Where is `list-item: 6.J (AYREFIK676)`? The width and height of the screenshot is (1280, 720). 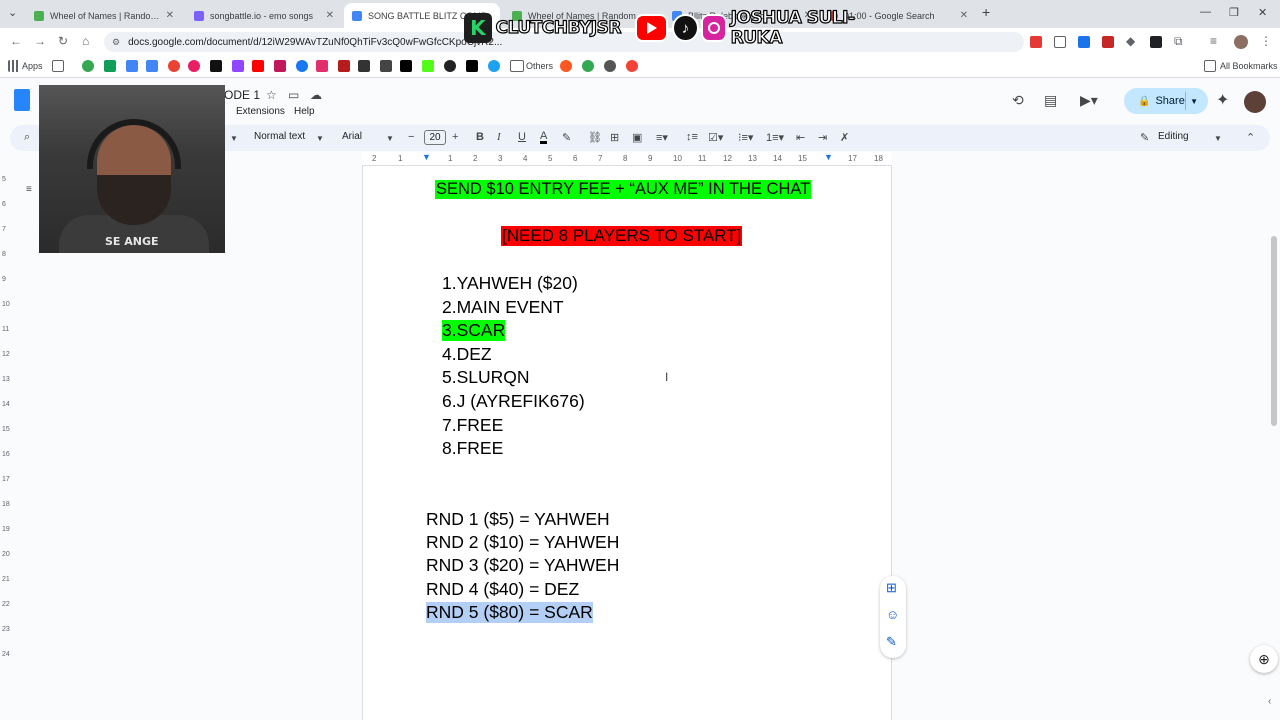 list-item: 6.J (AYREFIK676) is located at coordinates (513, 401).